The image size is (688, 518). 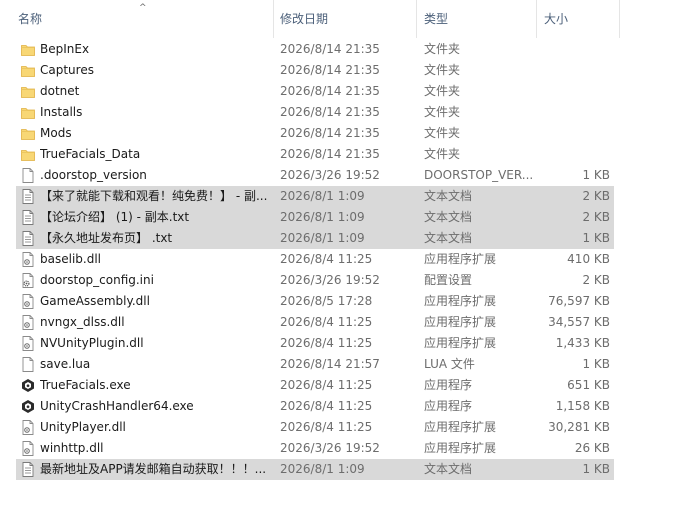 What do you see at coordinates (143, 8) in the screenshot?
I see `sort-ascending-icon: ^` at bounding box center [143, 8].